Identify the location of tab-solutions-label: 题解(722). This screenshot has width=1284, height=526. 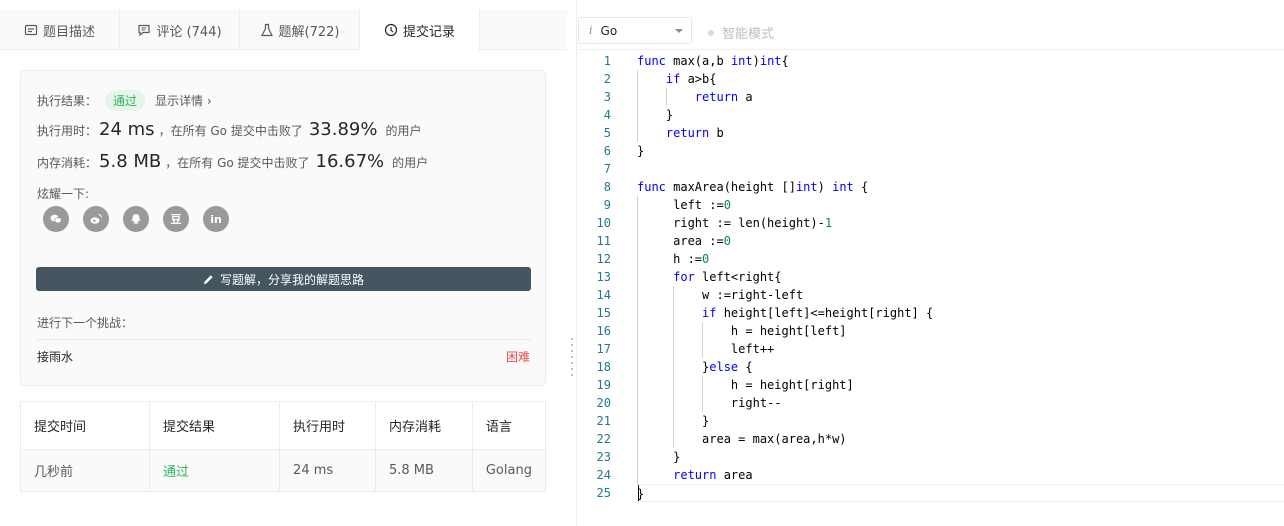
(309, 32).